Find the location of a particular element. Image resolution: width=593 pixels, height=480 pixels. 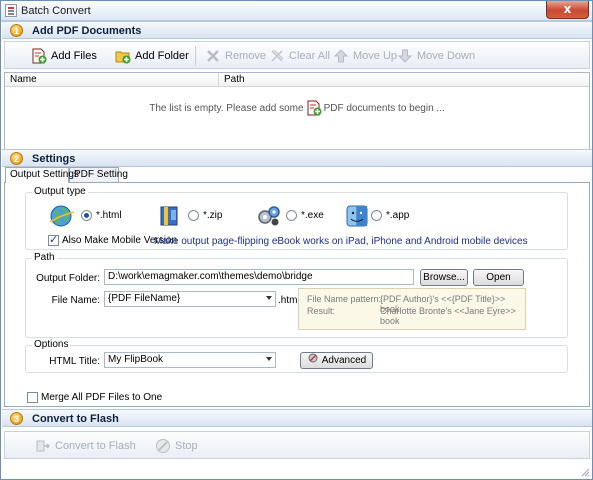

section-add-pdf-title: Add PDF Documents is located at coordinates (87, 31).